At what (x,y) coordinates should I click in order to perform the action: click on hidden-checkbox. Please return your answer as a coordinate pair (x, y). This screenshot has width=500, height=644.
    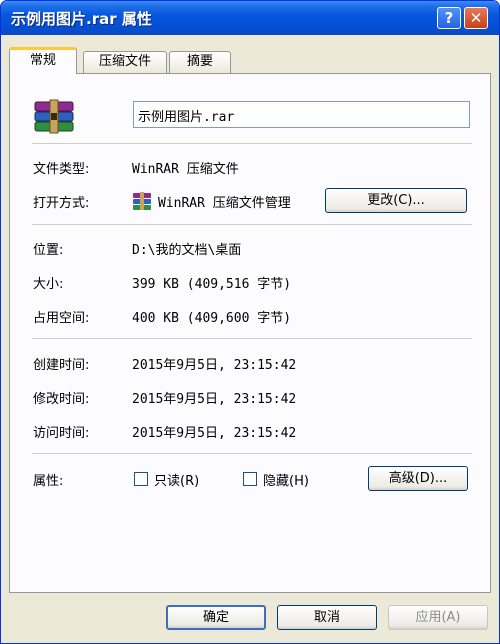
    Looking at the image, I should click on (250, 479).